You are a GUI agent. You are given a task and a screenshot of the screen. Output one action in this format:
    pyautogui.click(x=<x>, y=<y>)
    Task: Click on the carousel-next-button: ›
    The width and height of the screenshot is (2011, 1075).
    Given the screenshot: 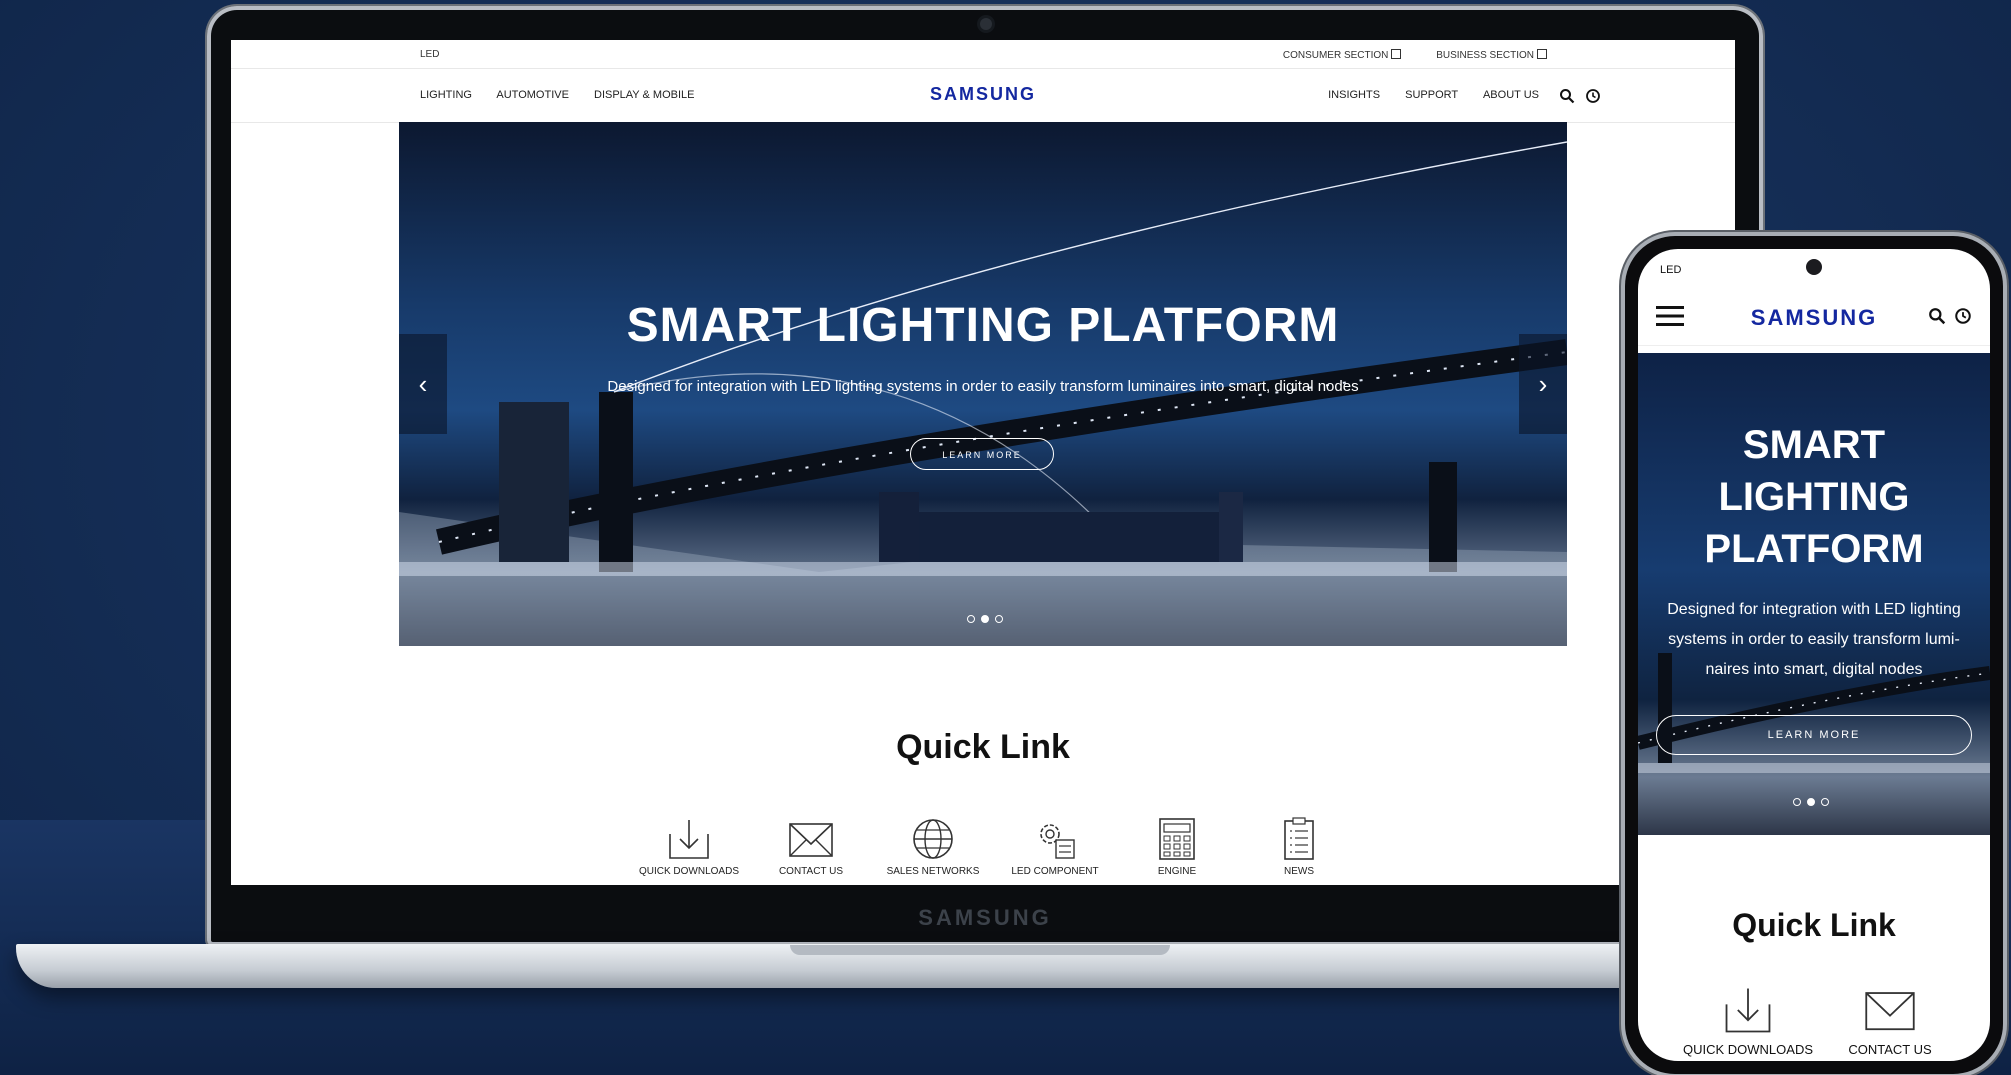 What is the action you would take?
    pyautogui.click(x=1543, y=384)
    